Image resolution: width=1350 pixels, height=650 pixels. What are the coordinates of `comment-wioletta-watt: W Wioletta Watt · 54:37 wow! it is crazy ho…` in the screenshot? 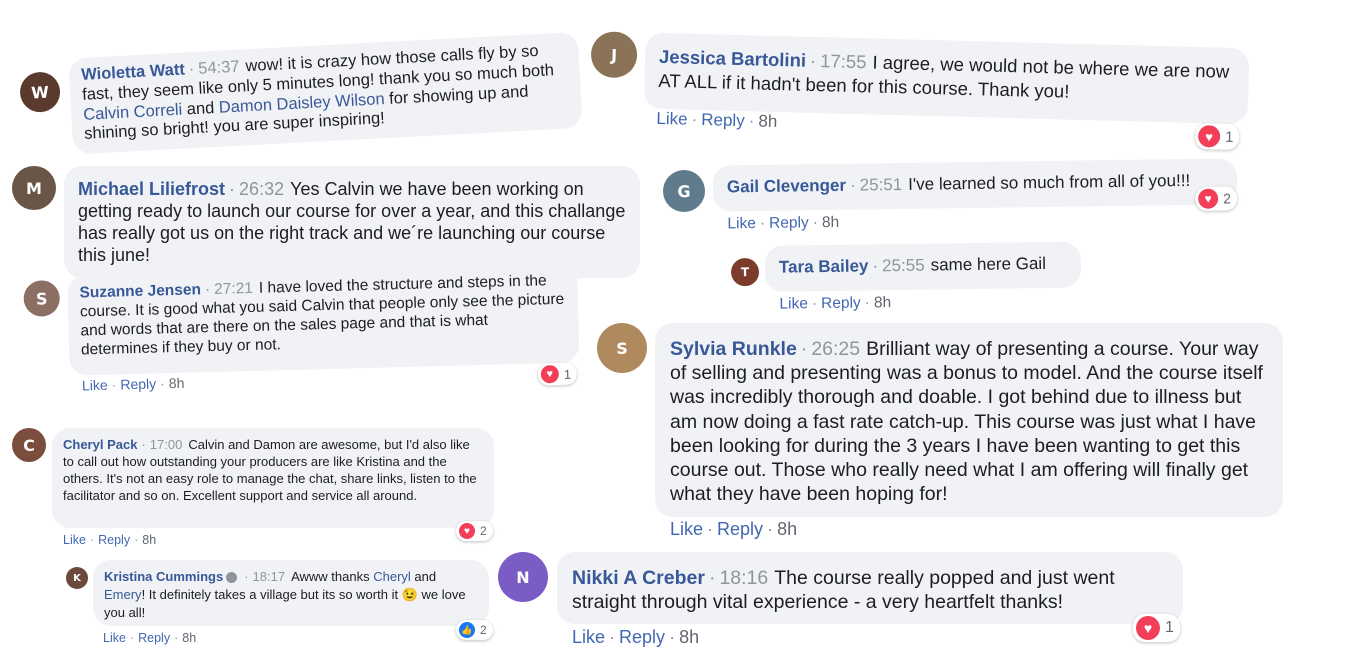 It's located at (301, 83).